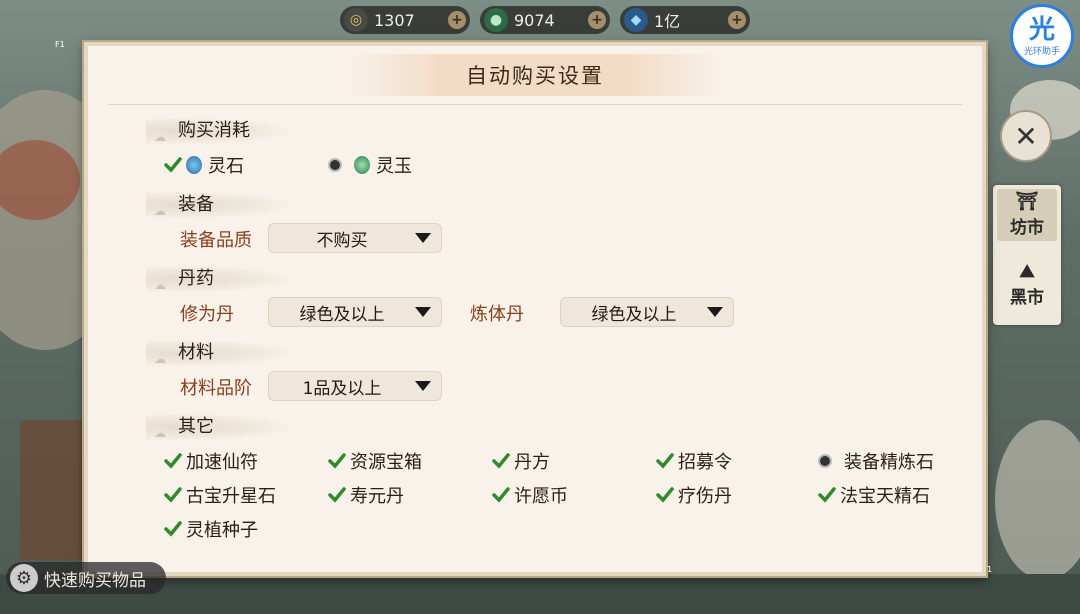 The height and width of the screenshot is (614, 1080). What do you see at coordinates (1027, 227) in the screenshot?
I see `tab-label: 坊市` at bounding box center [1027, 227].